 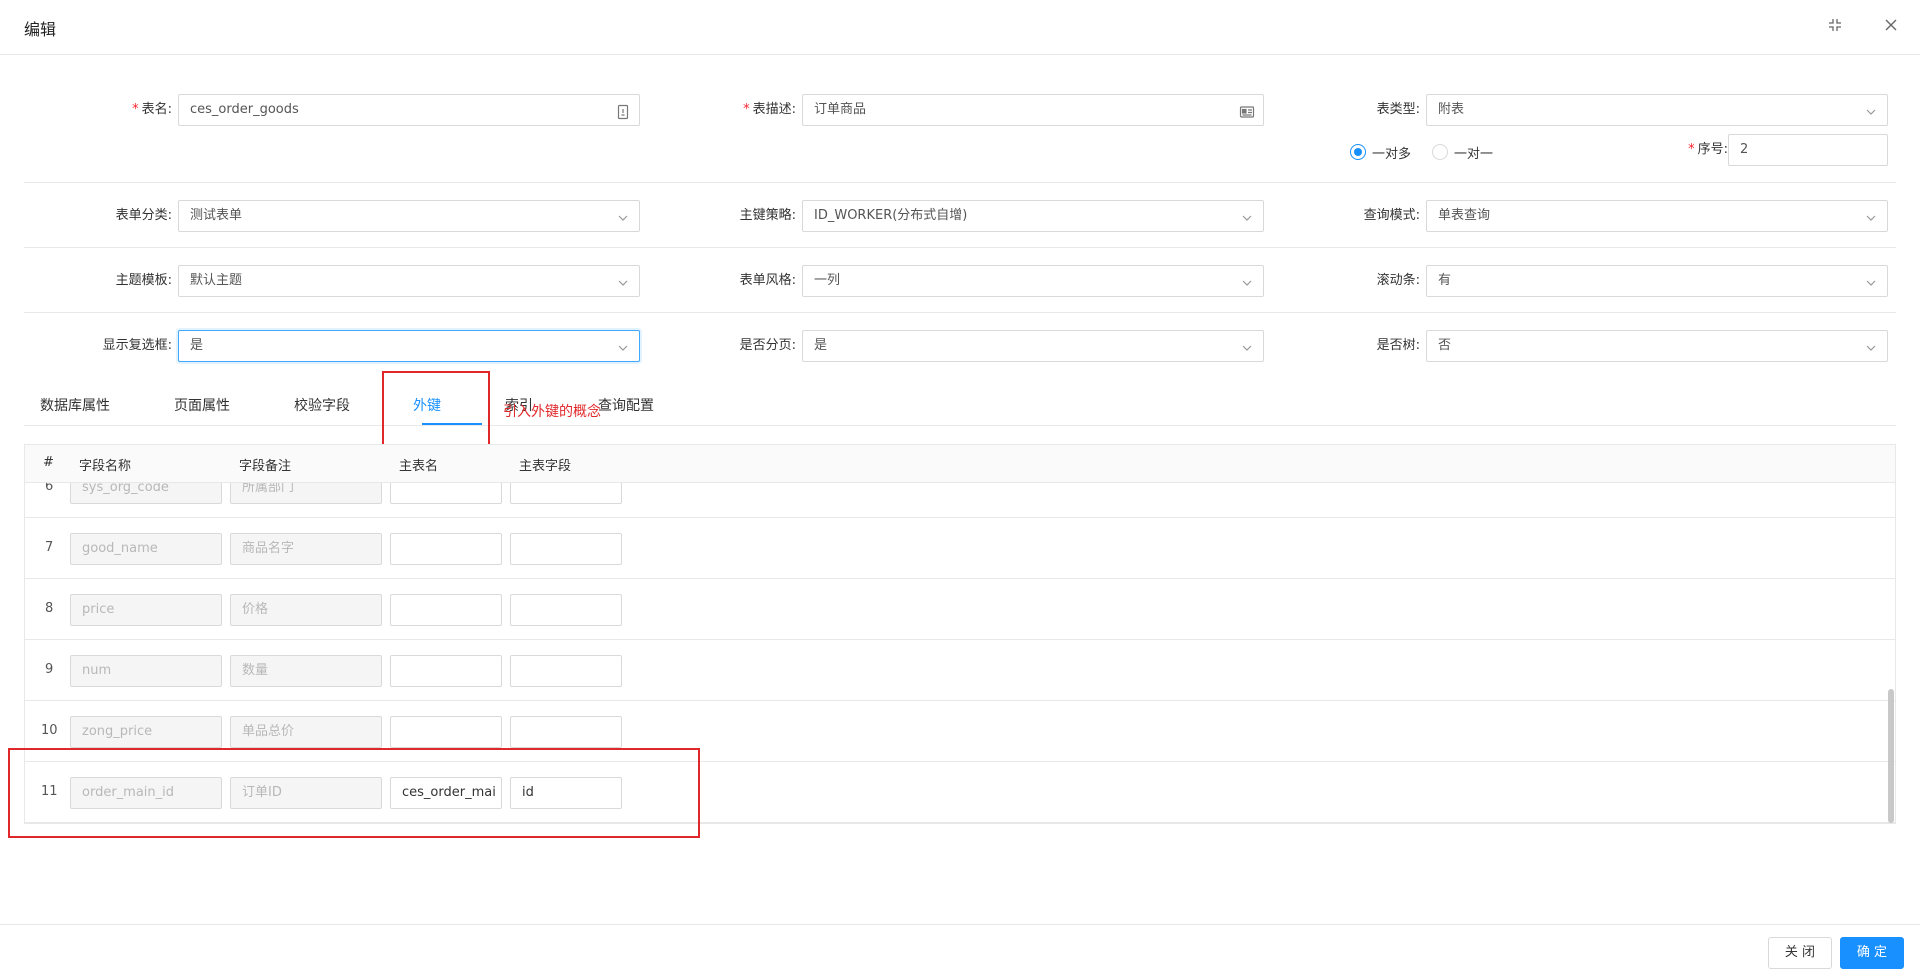 What do you see at coordinates (1033, 346) in the screenshot?
I see `paging-select: 是` at bounding box center [1033, 346].